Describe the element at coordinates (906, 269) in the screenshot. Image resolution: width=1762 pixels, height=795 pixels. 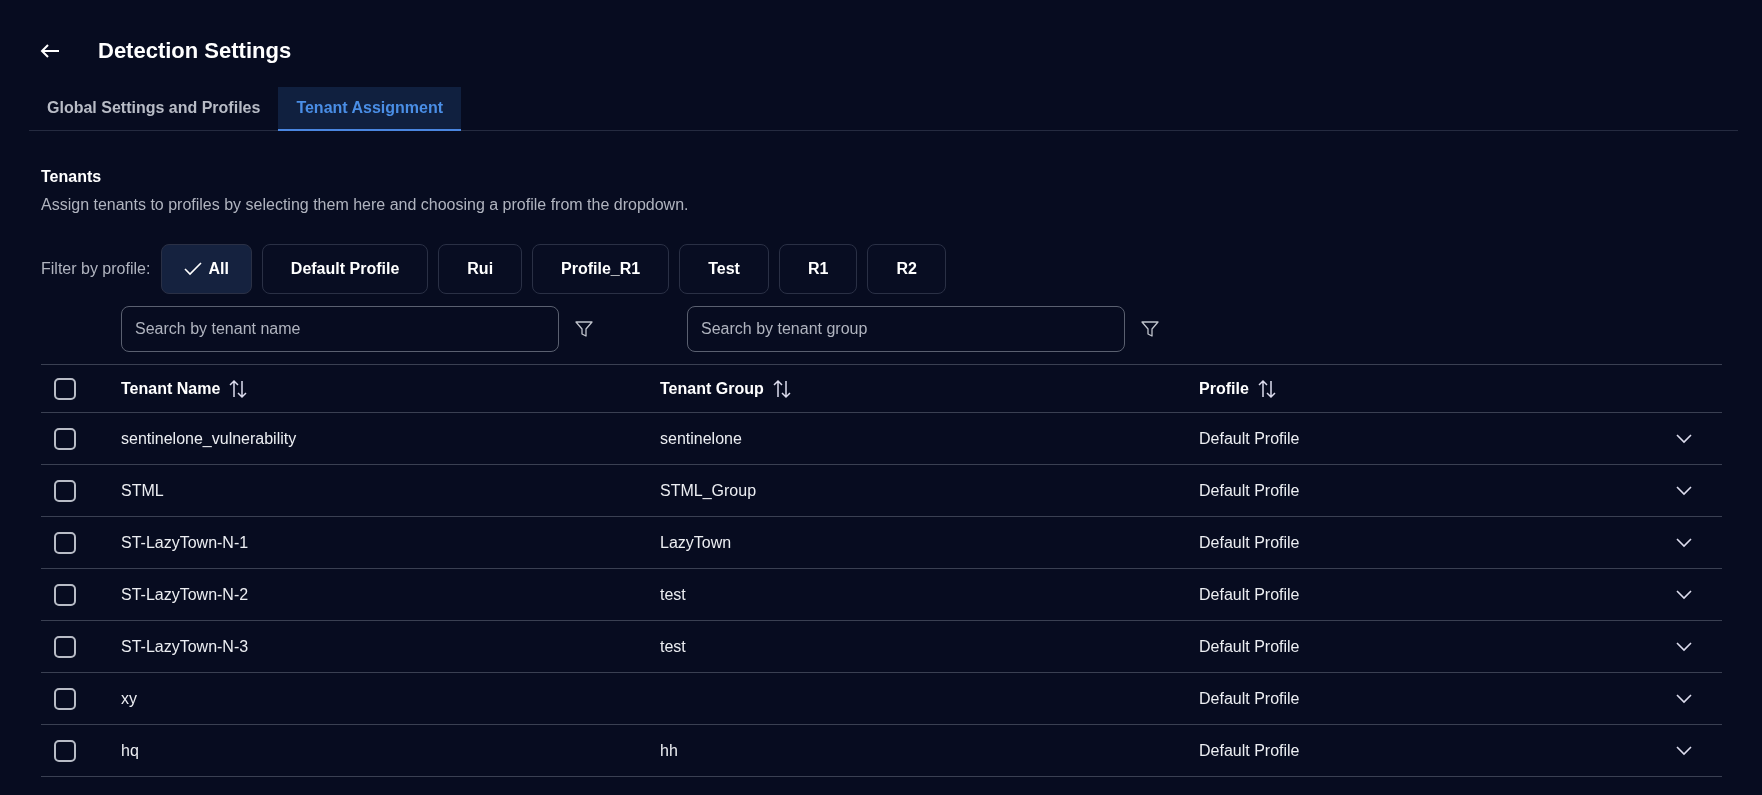
I see `filter-chip: R2` at that location.